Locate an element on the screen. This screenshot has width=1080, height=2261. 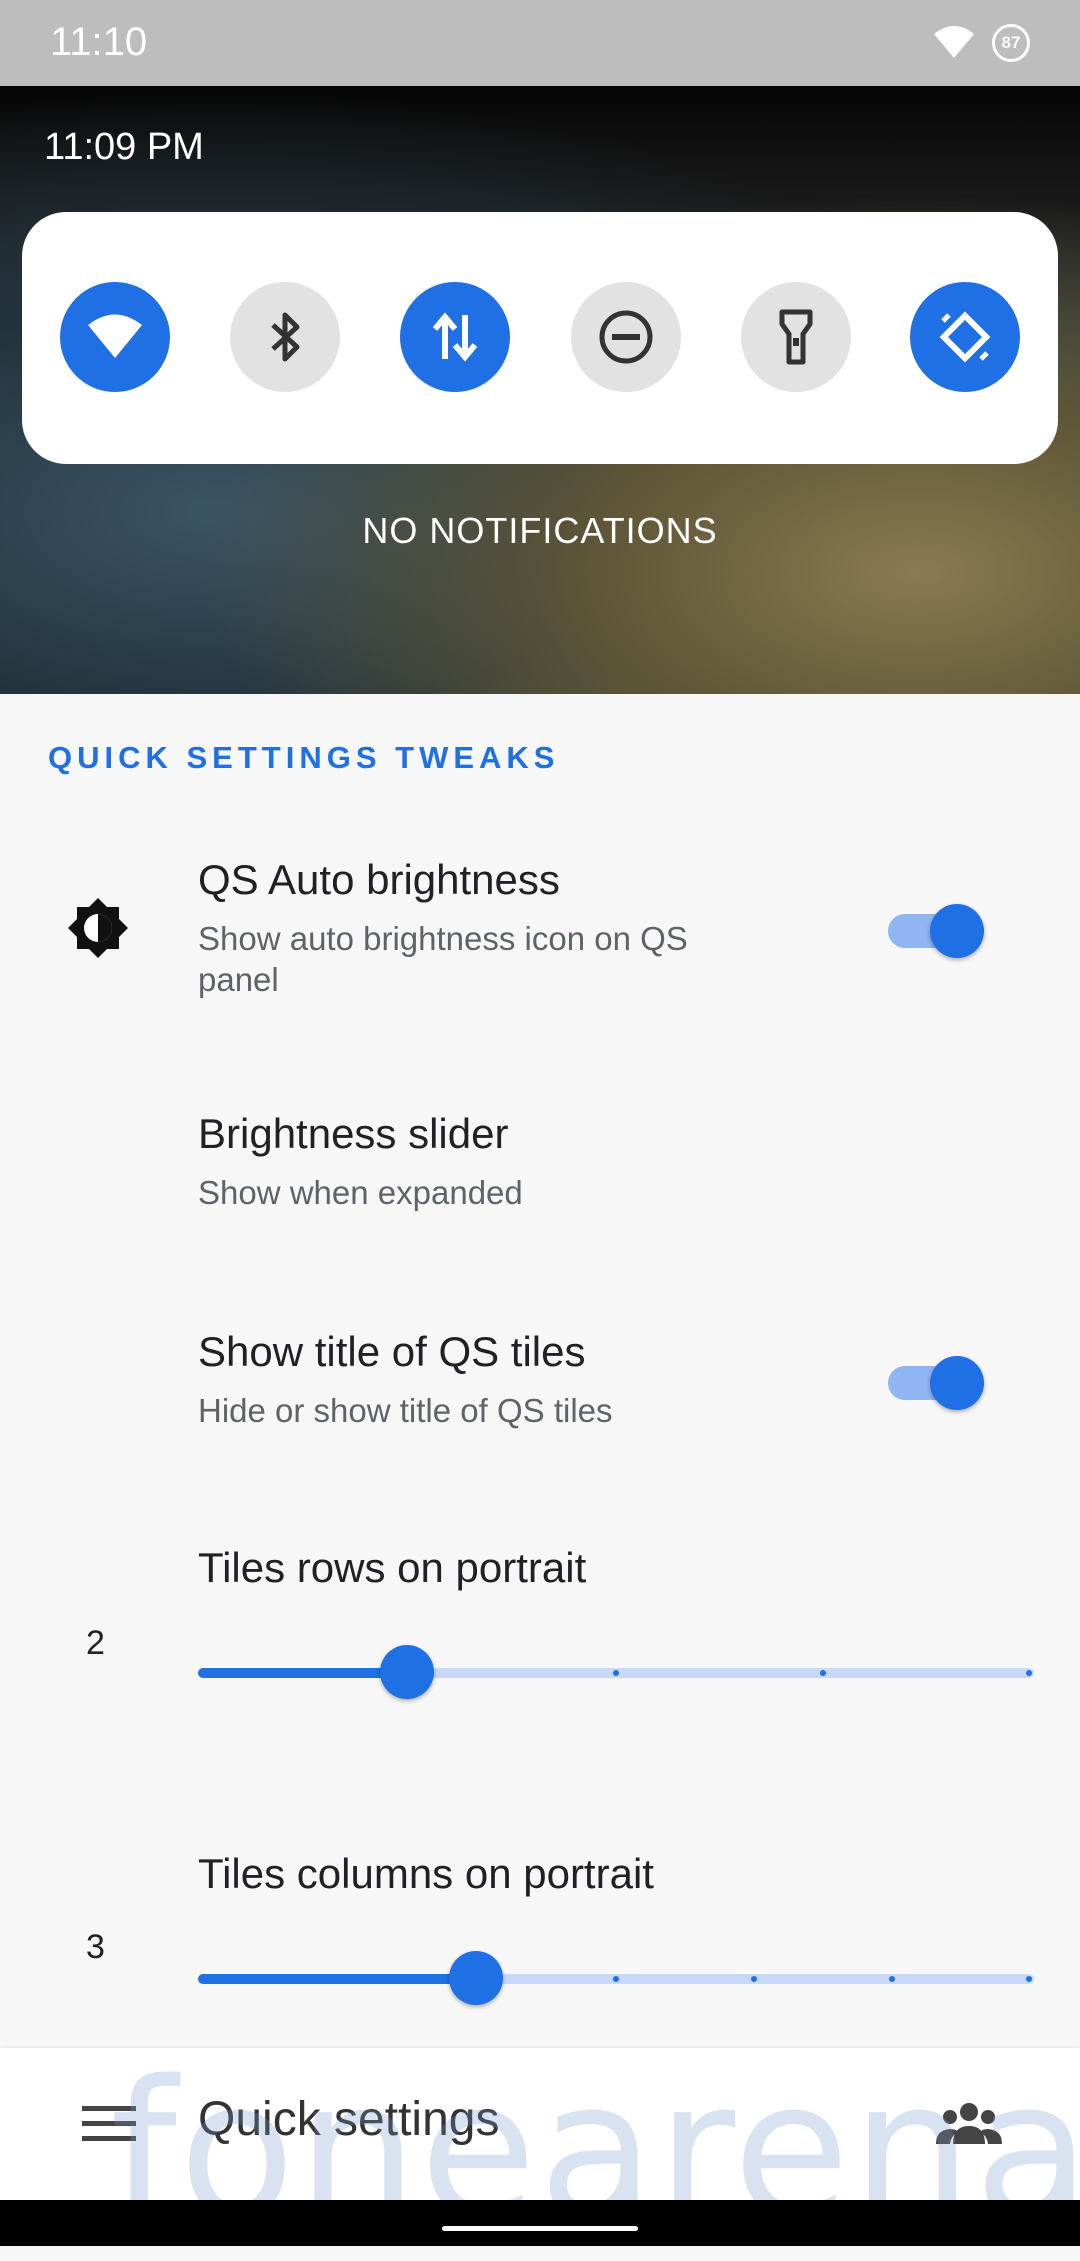
columns-seekbar is located at coordinates (616, 1978).